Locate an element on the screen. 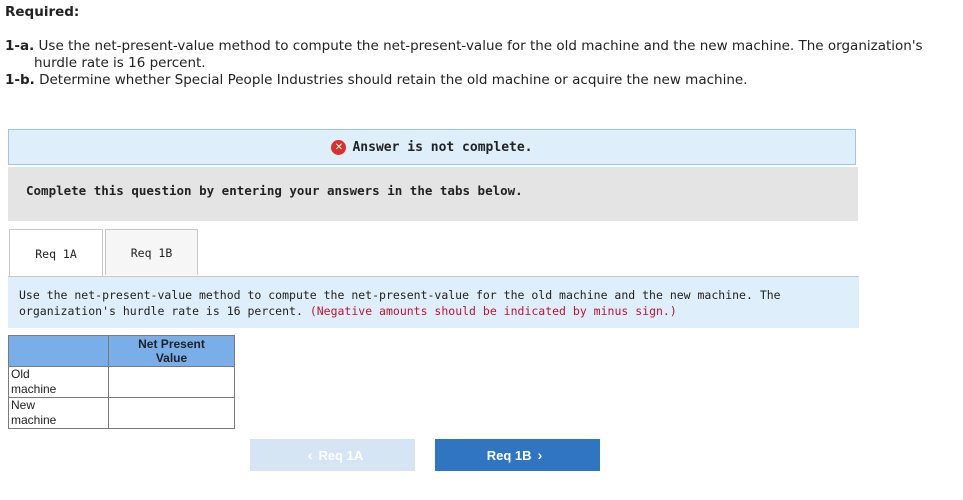 Image resolution: width=963 pixels, height=500 pixels. table-header-blank is located at coordinates (58, 351).